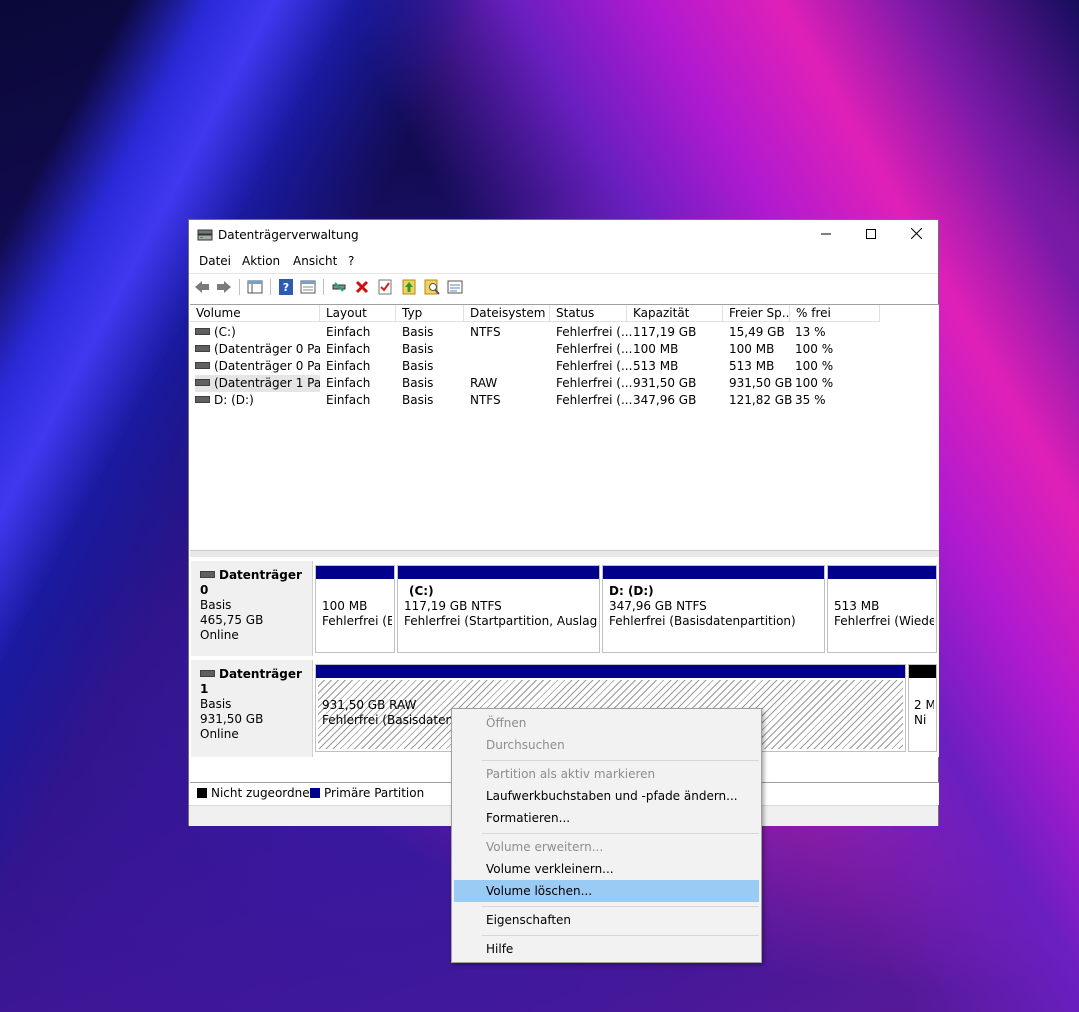 The width and height of the screenshot is (1079, 1012). I want to click on partition-size: 117,19 GB NTFS, so click(453, 606).